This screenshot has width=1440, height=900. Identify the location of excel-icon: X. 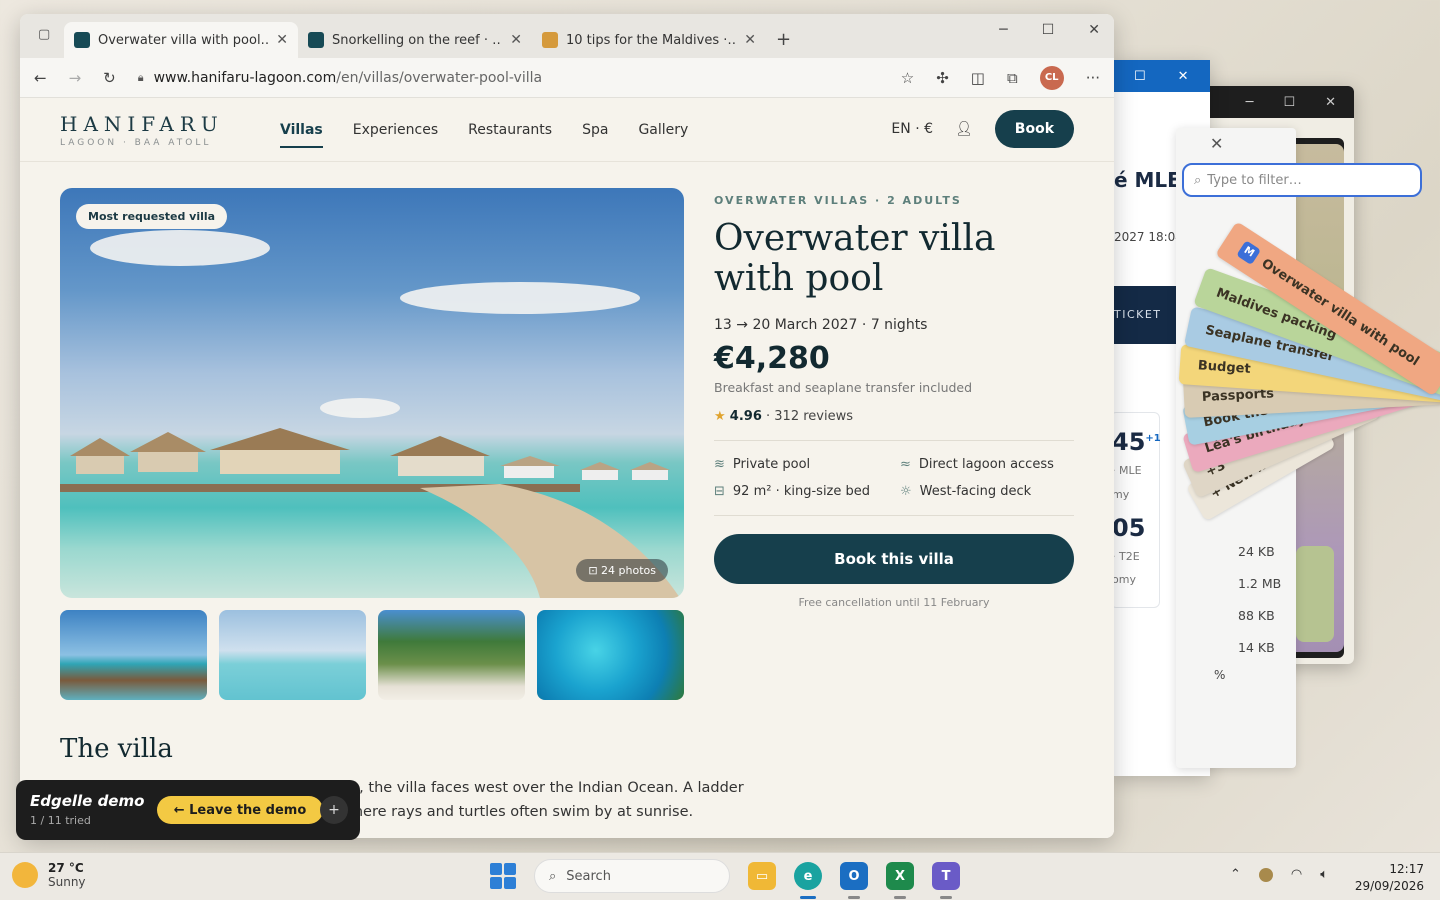
(900, 880).